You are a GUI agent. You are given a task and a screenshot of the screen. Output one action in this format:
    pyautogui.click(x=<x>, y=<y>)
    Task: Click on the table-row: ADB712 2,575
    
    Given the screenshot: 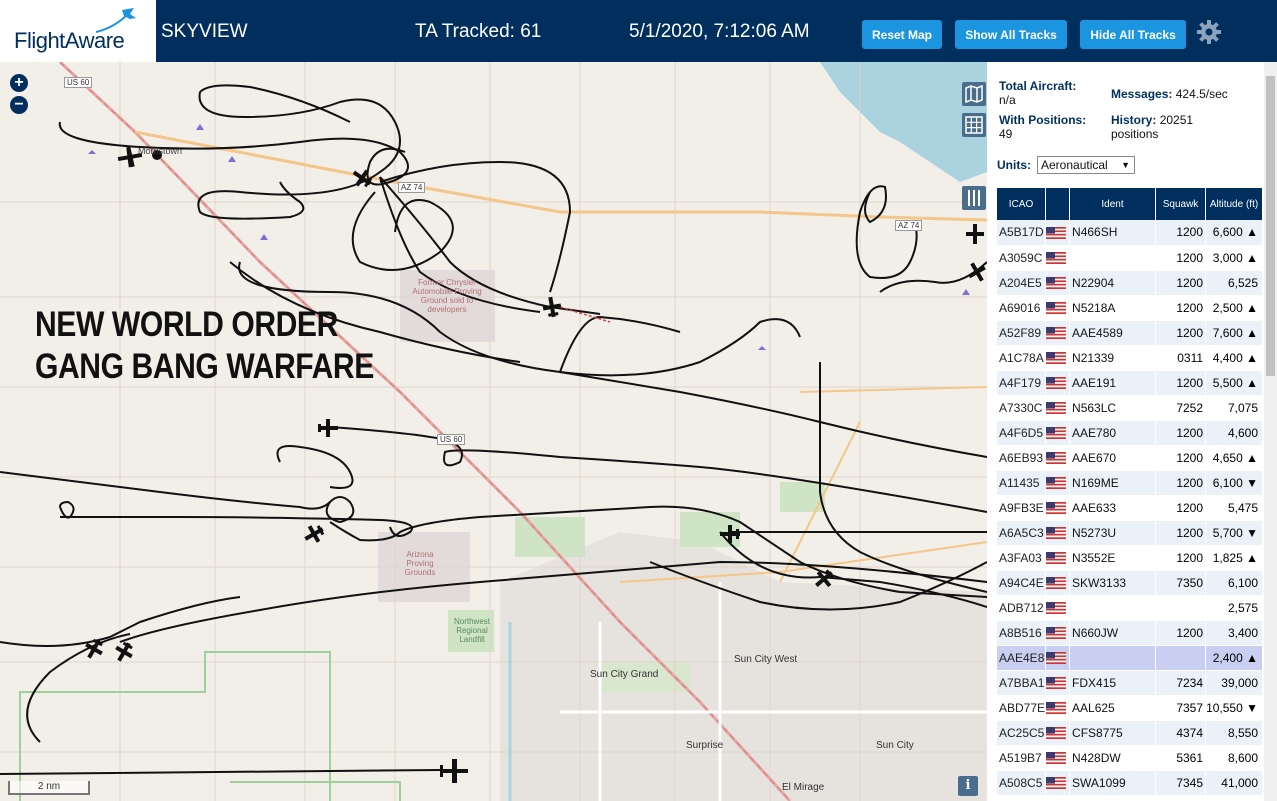 What is the action you would take?
    pyautogui.click(x=1130, y=608)
    